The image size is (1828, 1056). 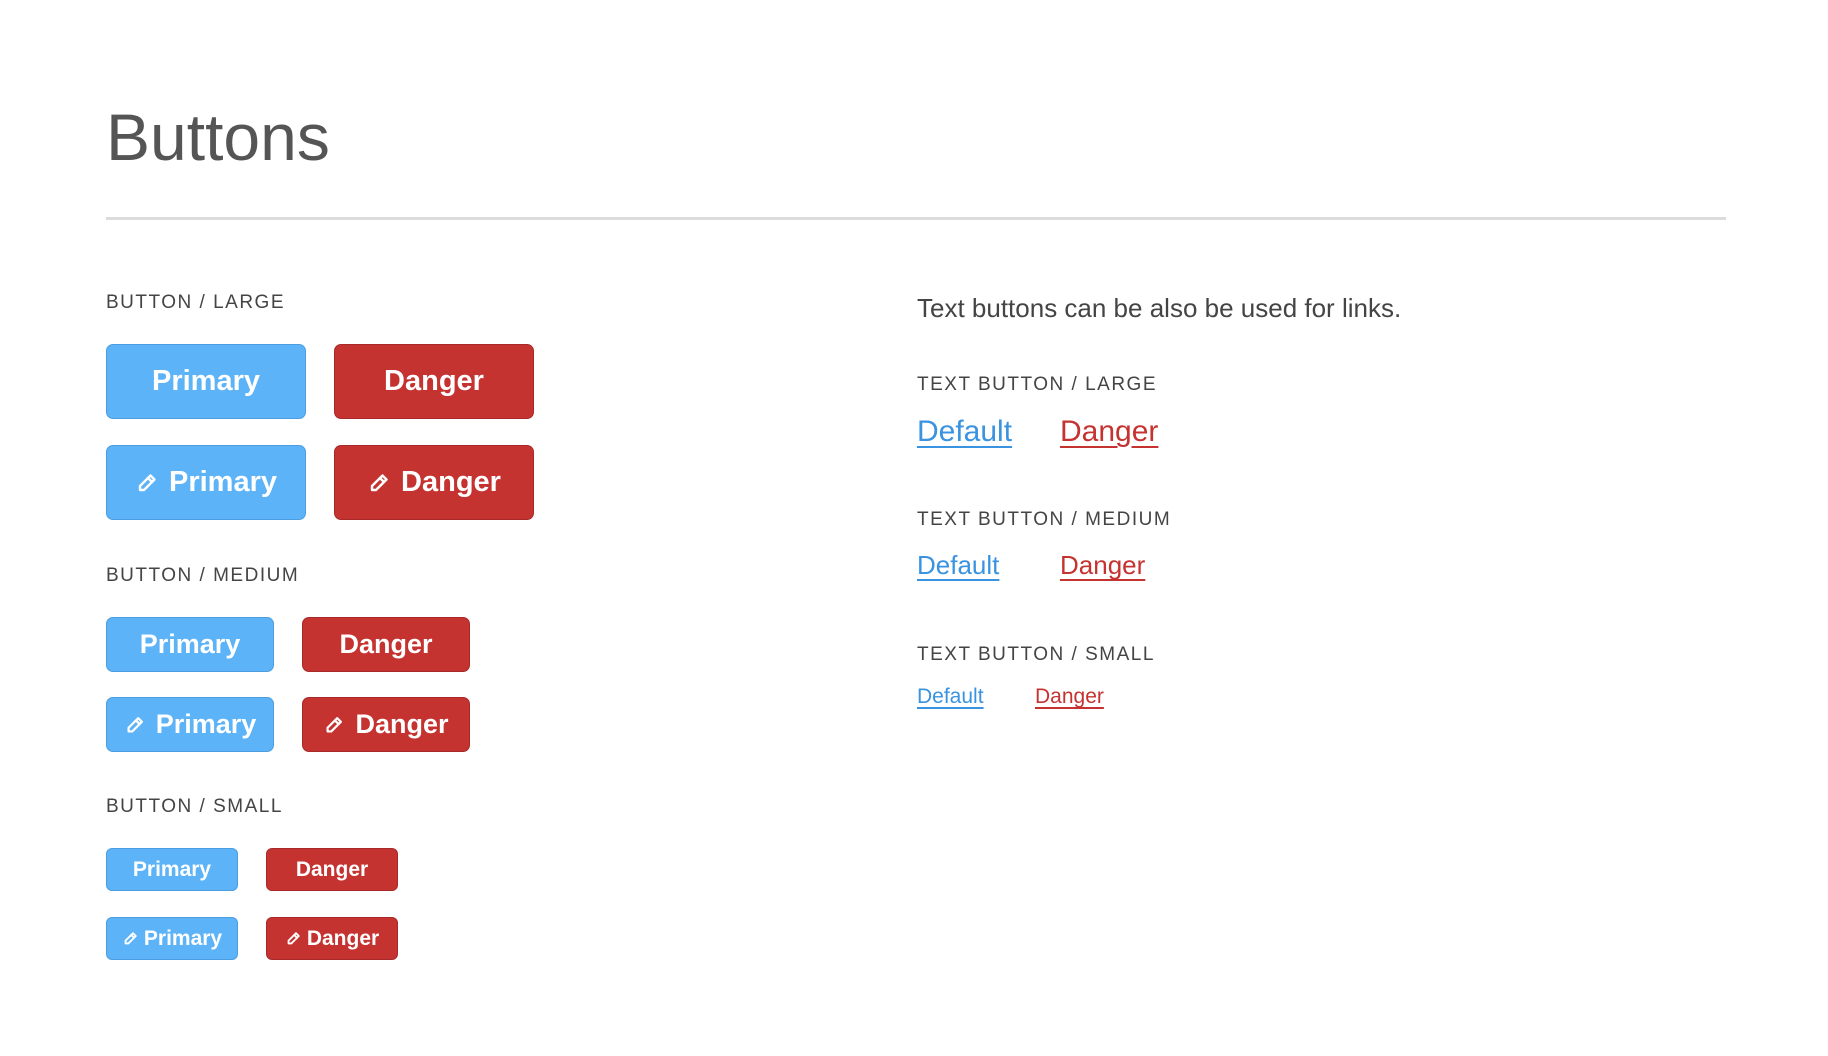 What do you see at coordinates (1036, 654) in the screenshot?
I see `section-label-text-button-small: TEXT BUTTON / SMALL` at bounding box center [1036, 654].